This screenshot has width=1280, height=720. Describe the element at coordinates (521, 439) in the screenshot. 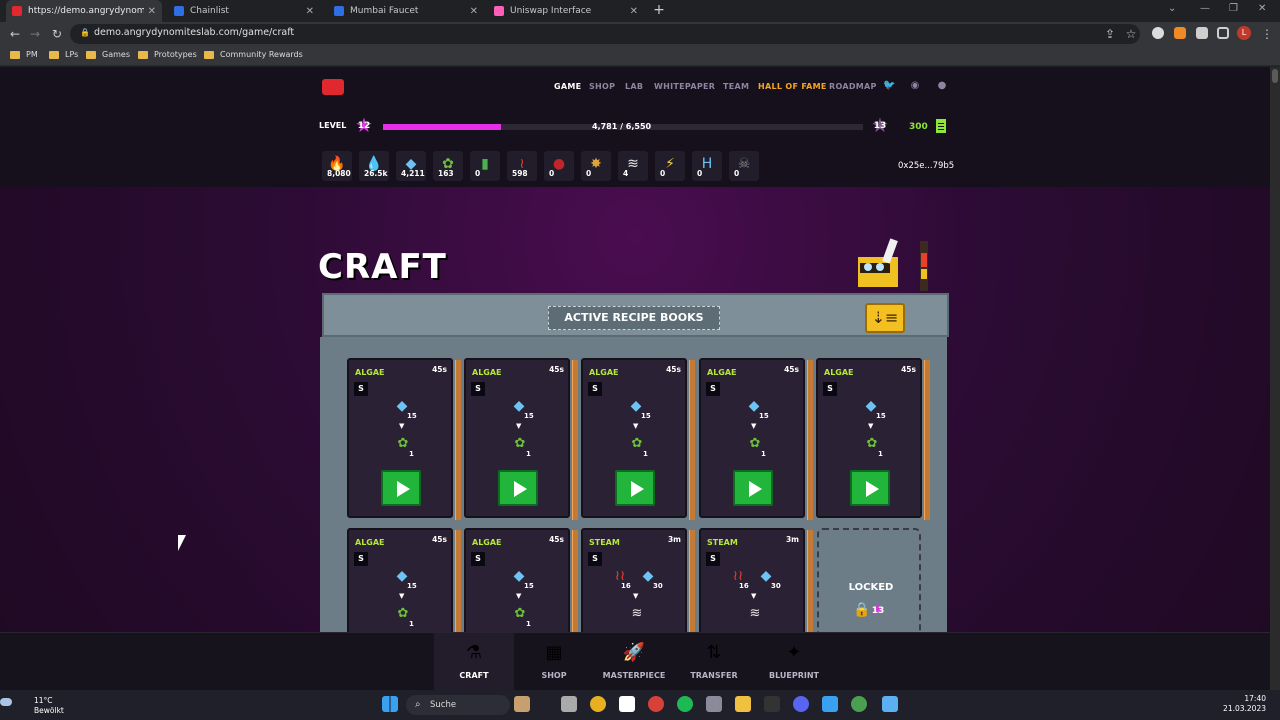

I see `recipe-card: ALGAE 45s S ◆ 15 ▼ ✿ 1` at that location.